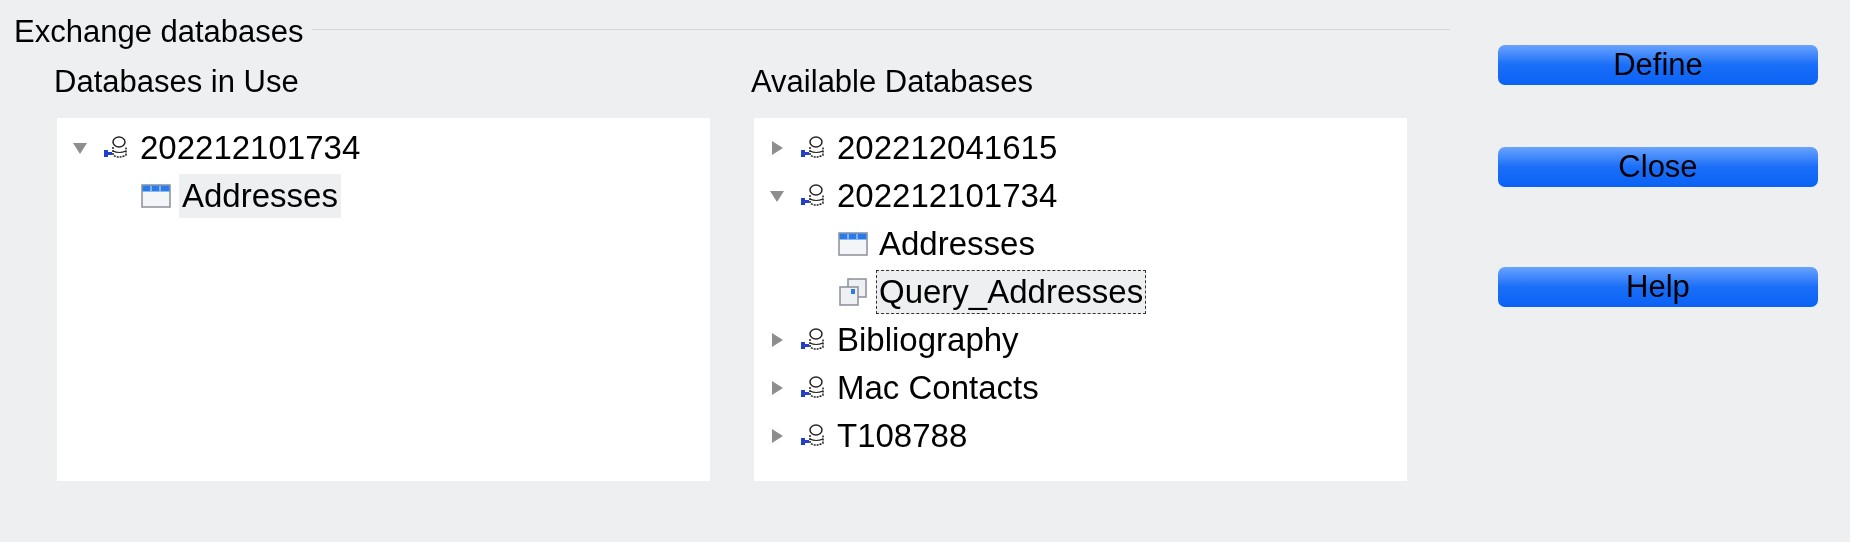 The image size is (1850, 542). I want to click on frame-title: Exchange databases, so click(159, 32).